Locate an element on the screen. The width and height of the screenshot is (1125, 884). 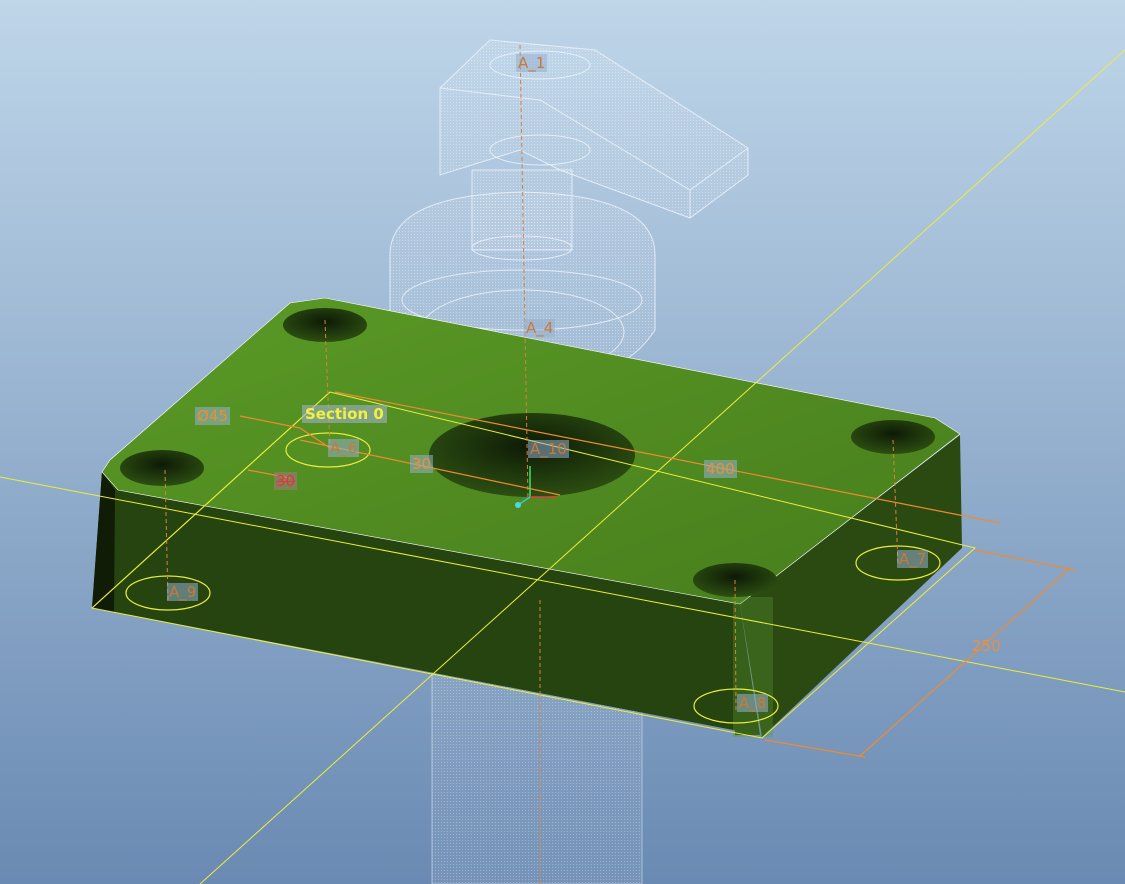
datum-axis-label: A_1 is located at coordinates (532, 63).